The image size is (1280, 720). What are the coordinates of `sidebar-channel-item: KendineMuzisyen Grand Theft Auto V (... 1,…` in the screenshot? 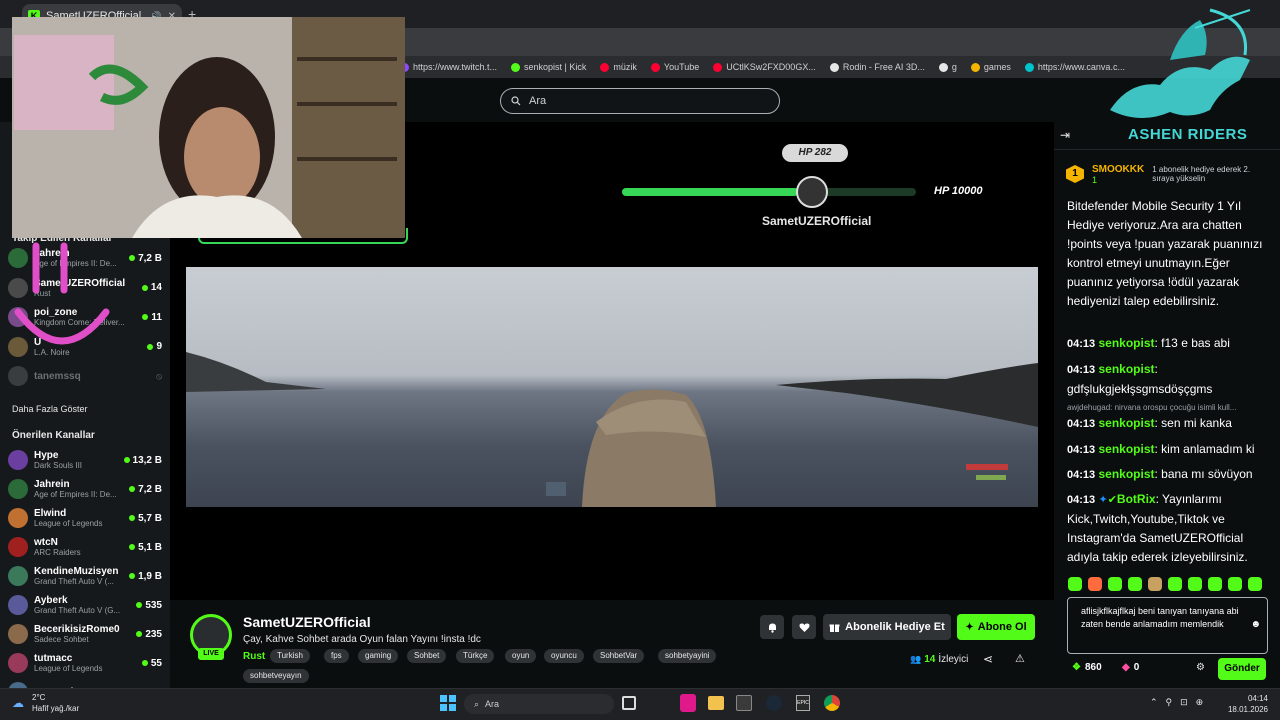 It's located at (85, 576).